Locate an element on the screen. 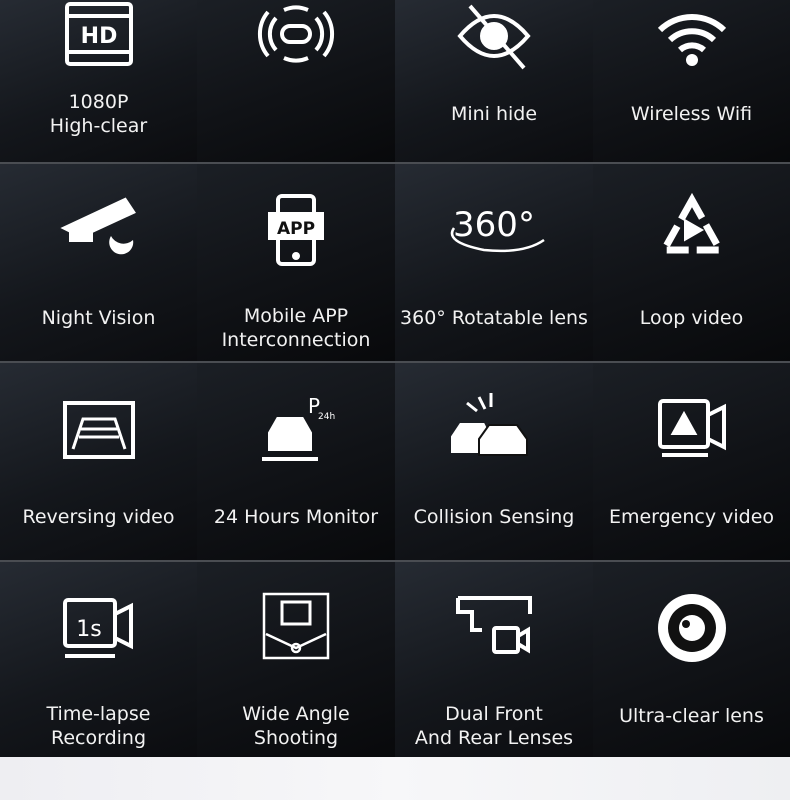 Image resolution: width=790 pixels, height=800 pixels. feature-label: Reversing video is located at coordinates (98, 517).